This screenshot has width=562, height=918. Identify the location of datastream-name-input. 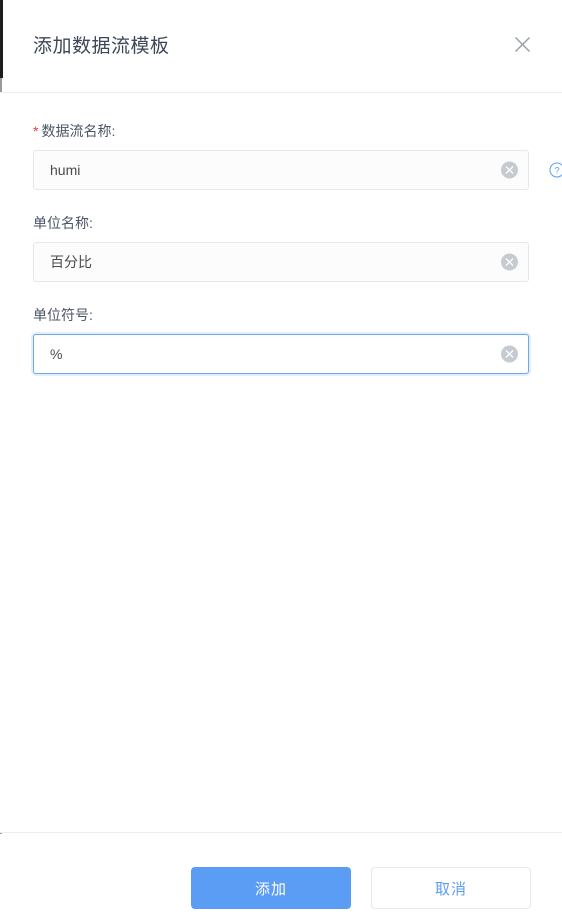
(281, 170).